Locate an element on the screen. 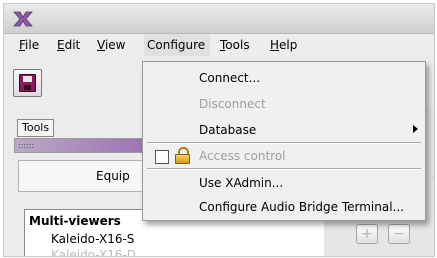 The width and height of the screenshot is (437, 258). tools-tab: Tools is located at coordinates (36, 128).